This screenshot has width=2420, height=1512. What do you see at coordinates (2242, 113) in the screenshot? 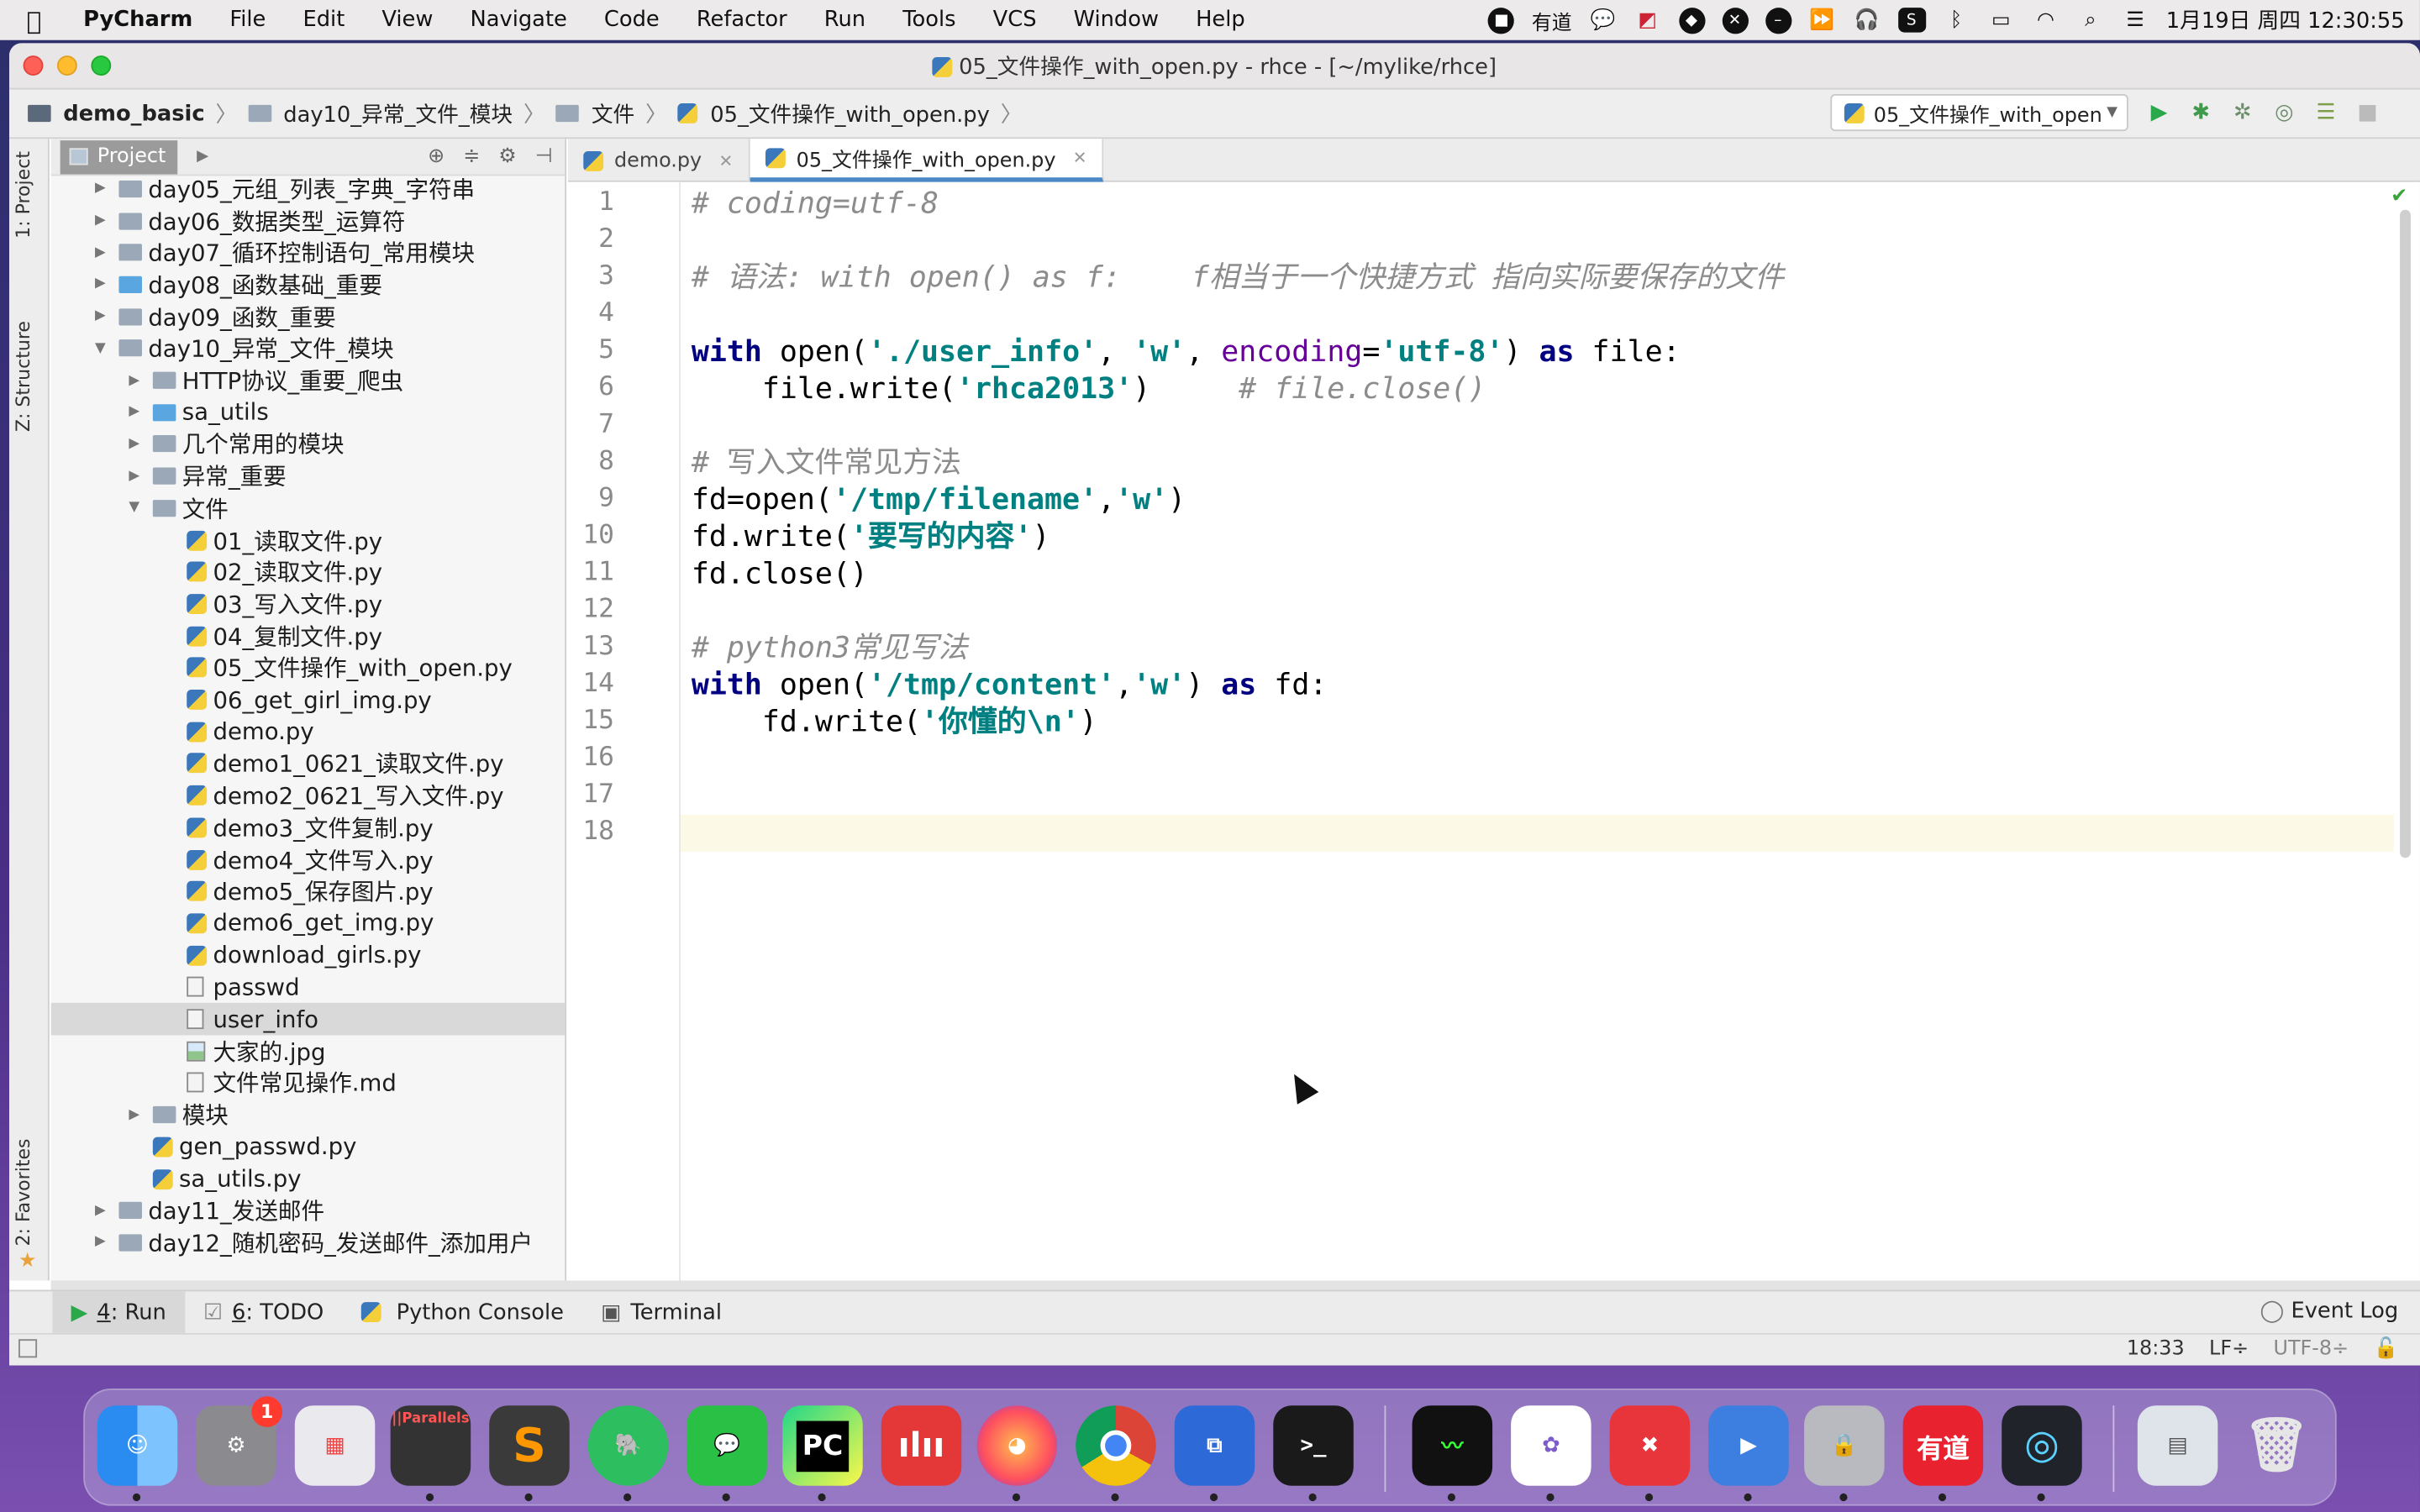
I see `coverage-icon: ✲` at bounding box center [2242, 113].